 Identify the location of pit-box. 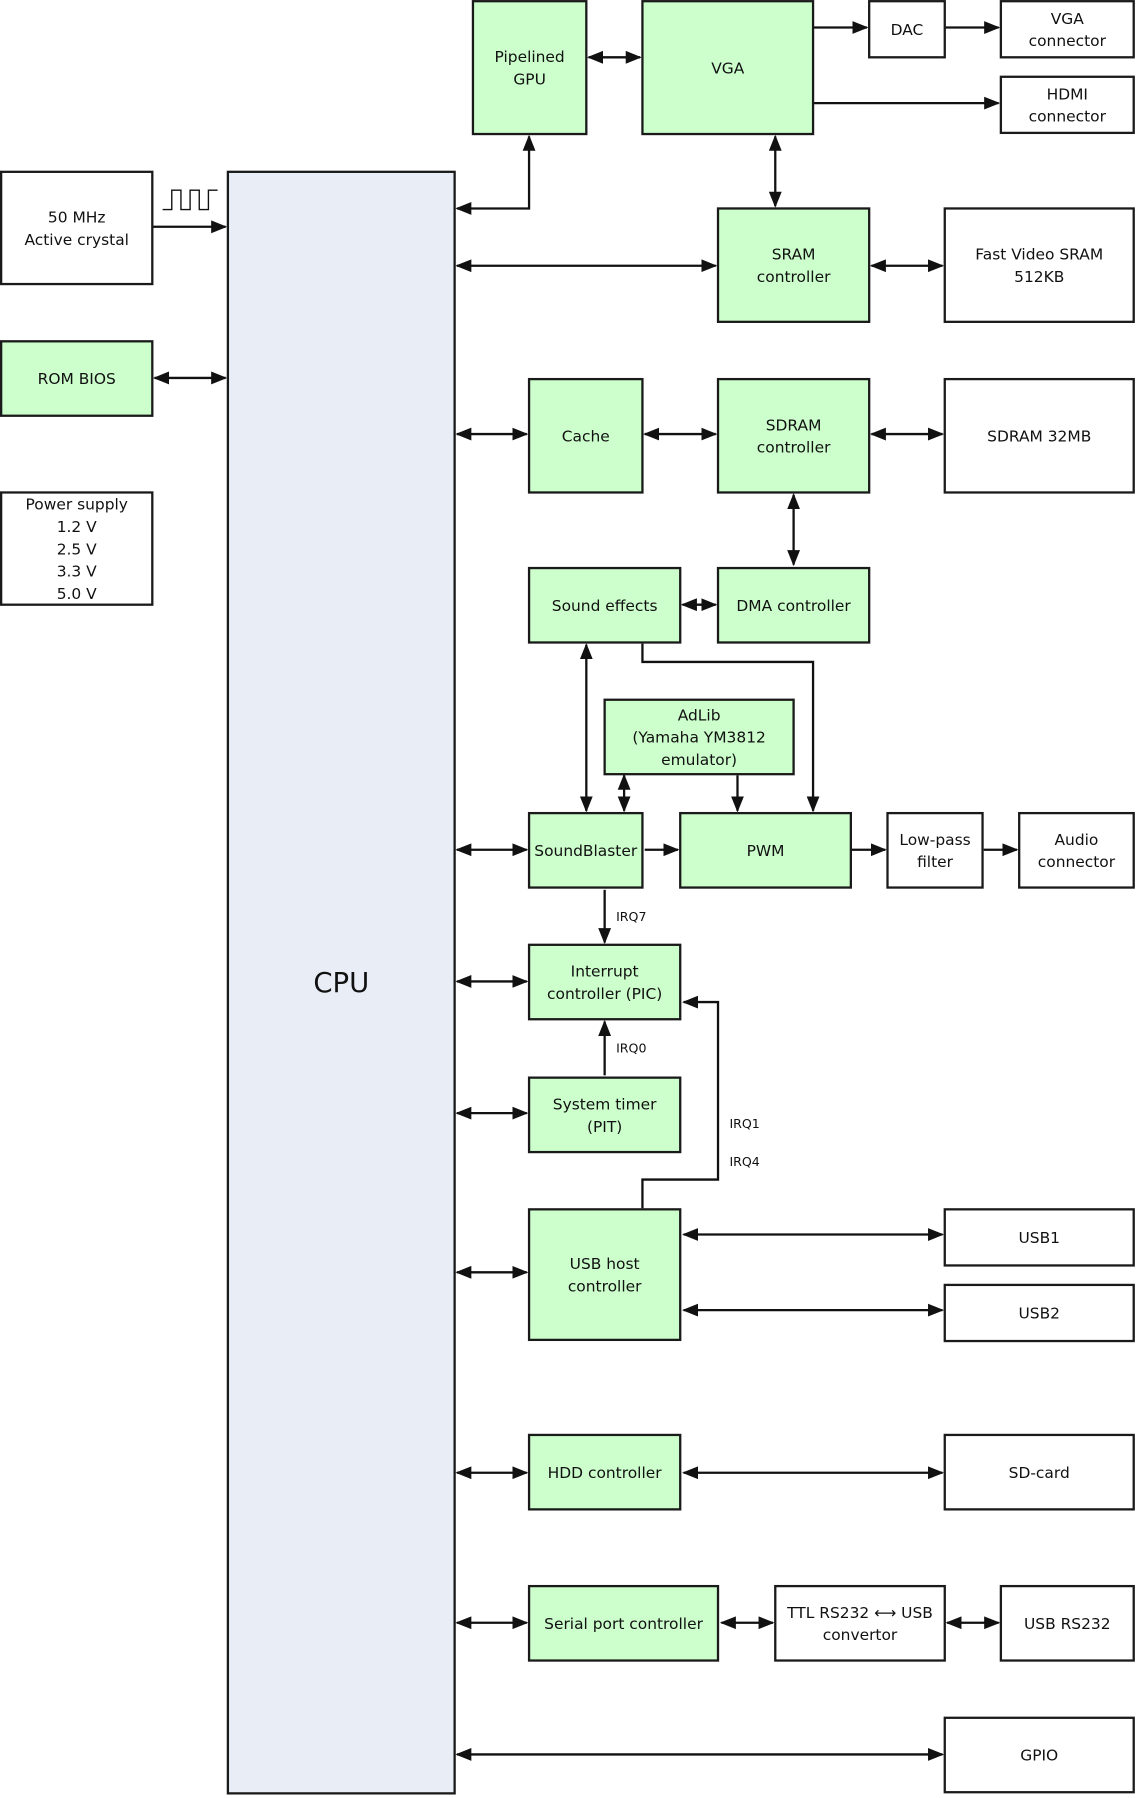
(604, 1115).